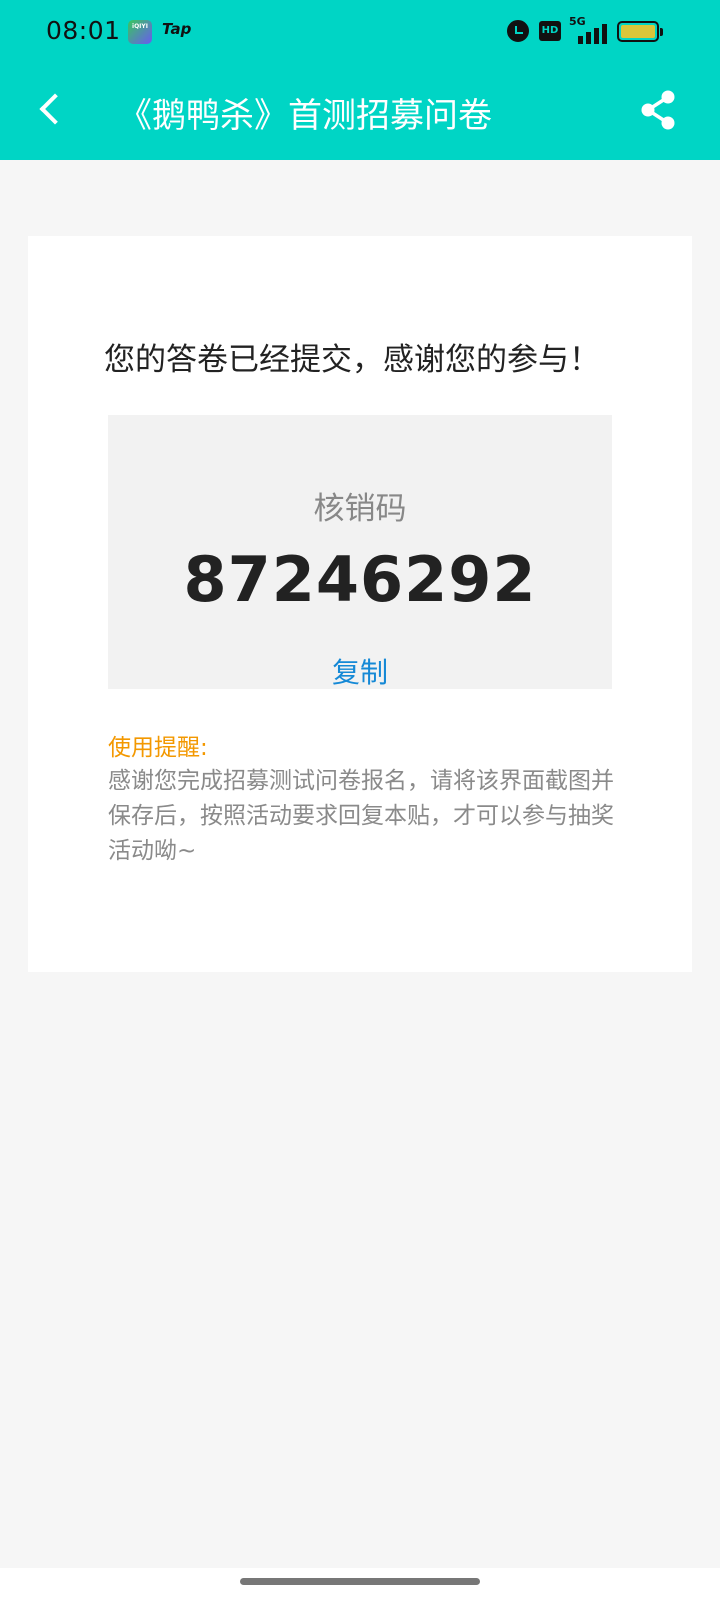 The image size is (720, 1600). I want to click on tap-app-icon: Tap, so click(177, 29).